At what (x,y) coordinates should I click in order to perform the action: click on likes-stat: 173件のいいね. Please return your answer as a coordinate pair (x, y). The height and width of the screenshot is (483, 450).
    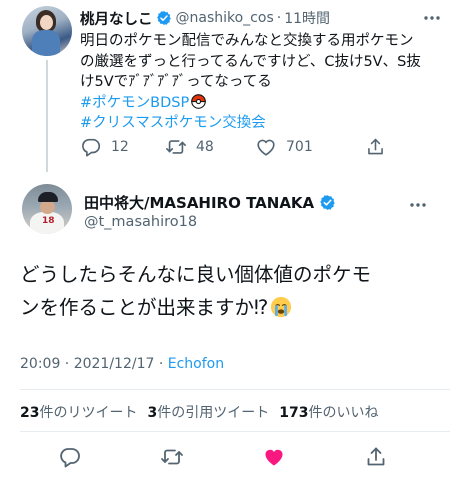
    Looking at the image, I should click on (328, 413).